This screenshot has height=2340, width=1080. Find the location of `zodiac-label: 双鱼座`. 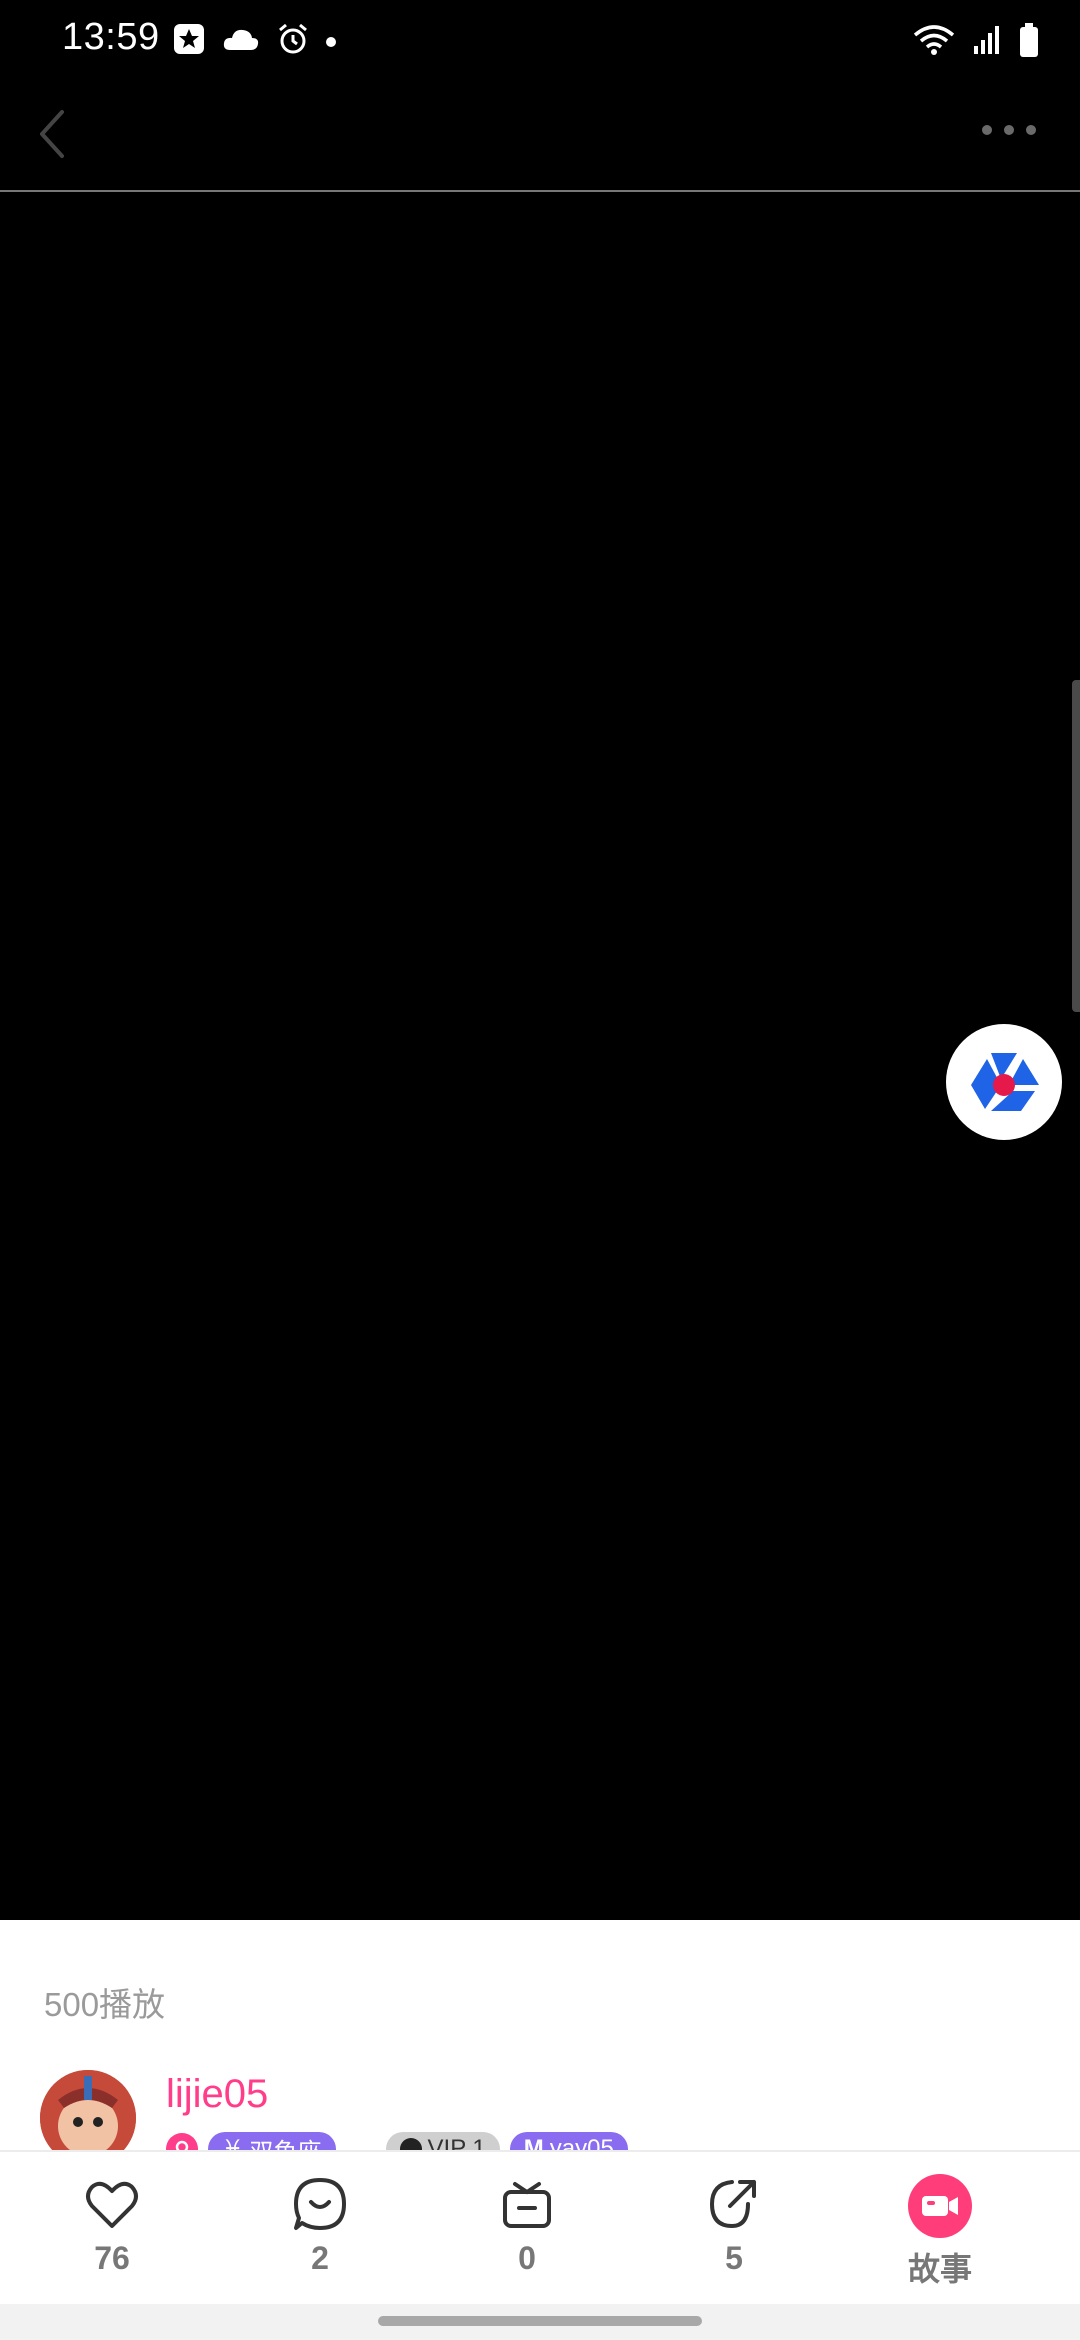

zodiac-label: 双鱼座 is located at coordinates (286, 2141).